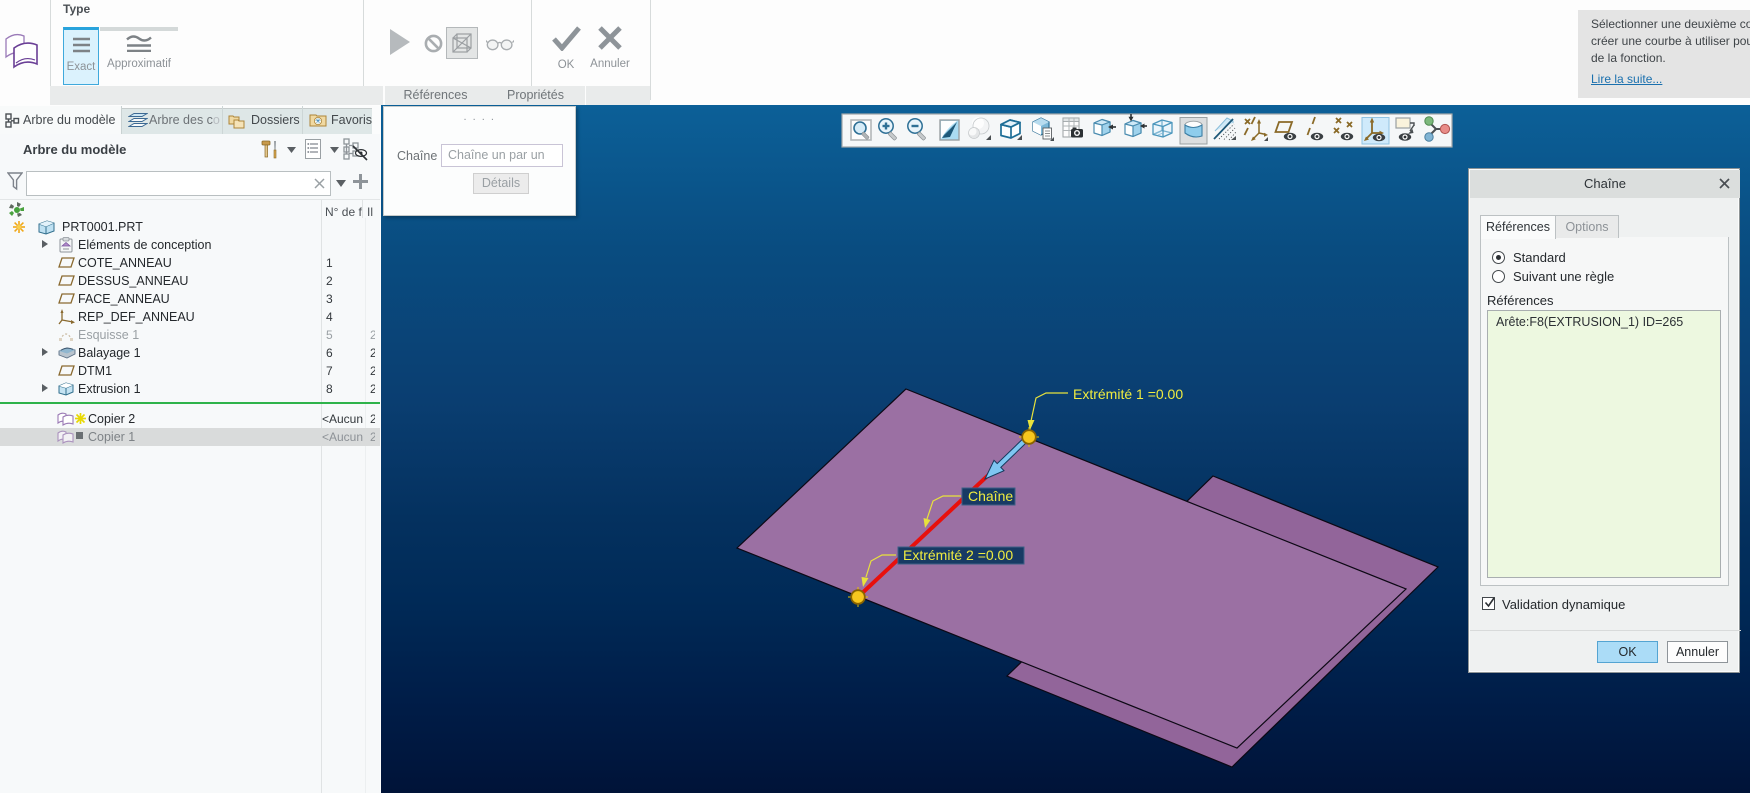 This screenshot has width=1750, height=793. I want to click on svg-text: Chaîne, so click(990, 496).